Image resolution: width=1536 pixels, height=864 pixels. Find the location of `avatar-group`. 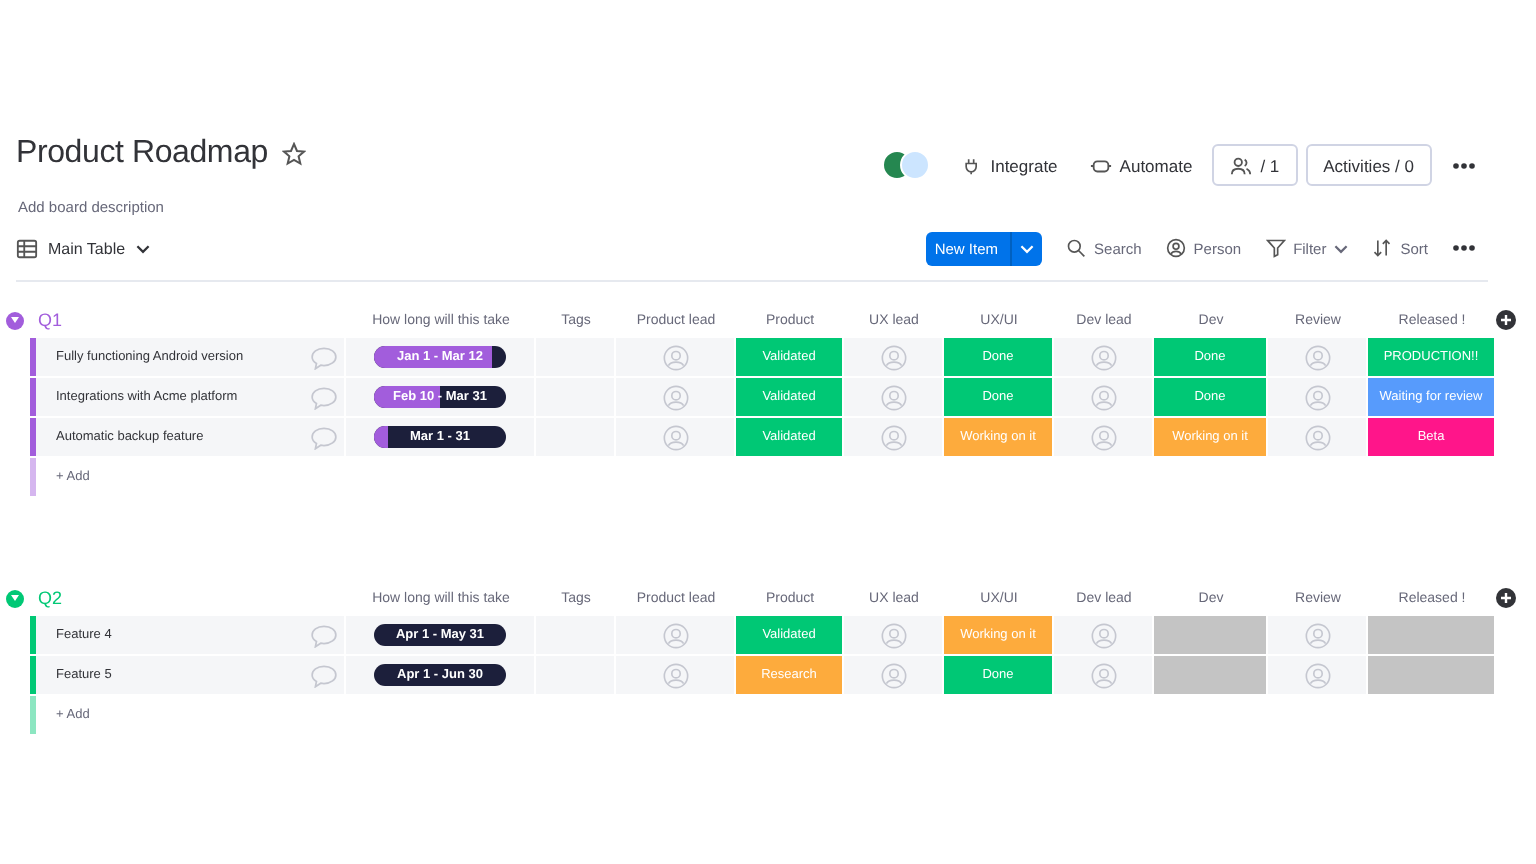

avatar-group is located at coordinates (906, 165).